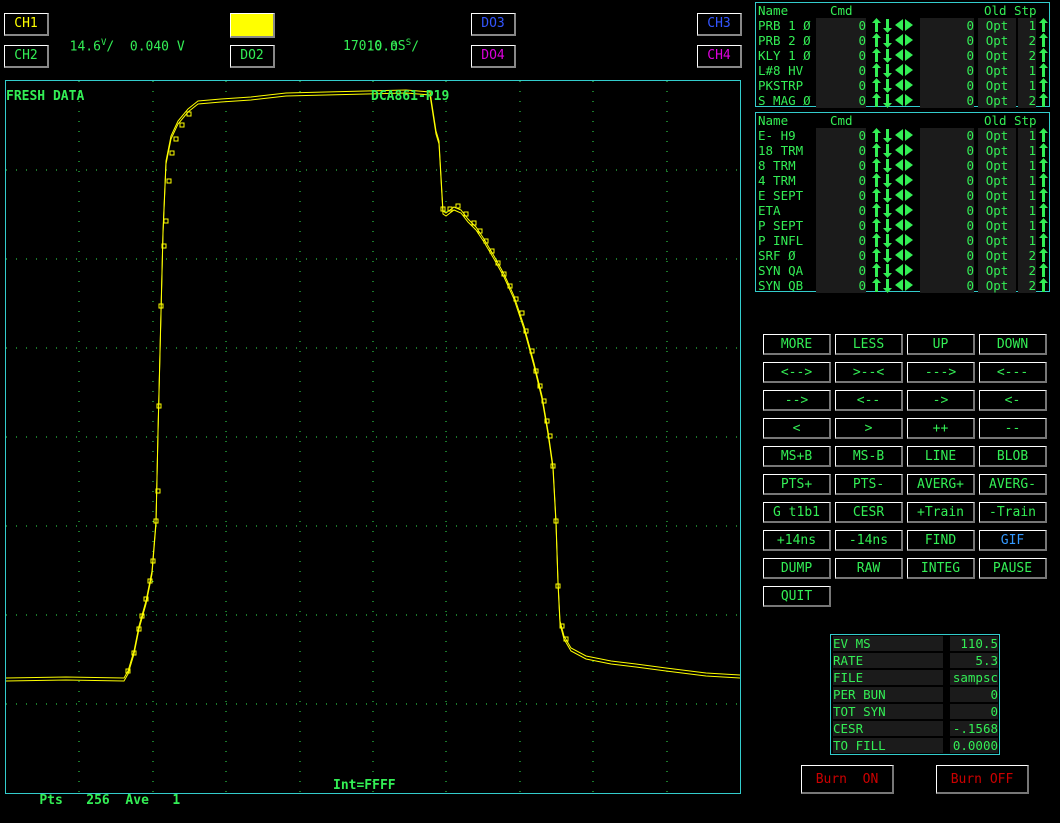 Image resolution: width=1060 pixels, height=823 pixels. Describe the element at coordinates (869, 484) in the screenshot. I see `btn-ptsminus-5-1: PTS-` at that location.